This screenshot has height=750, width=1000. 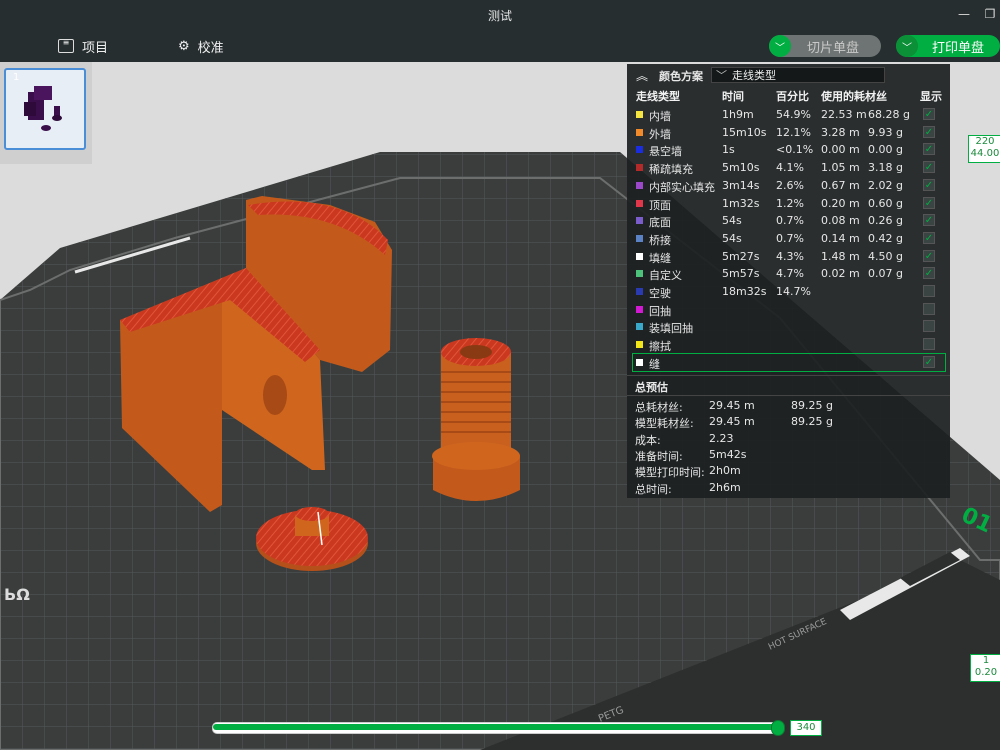 What do you see at coordinates (45, 109) in the screenshot?
I see `plate-thumbnail: 1` at bounding box center [45, 109].